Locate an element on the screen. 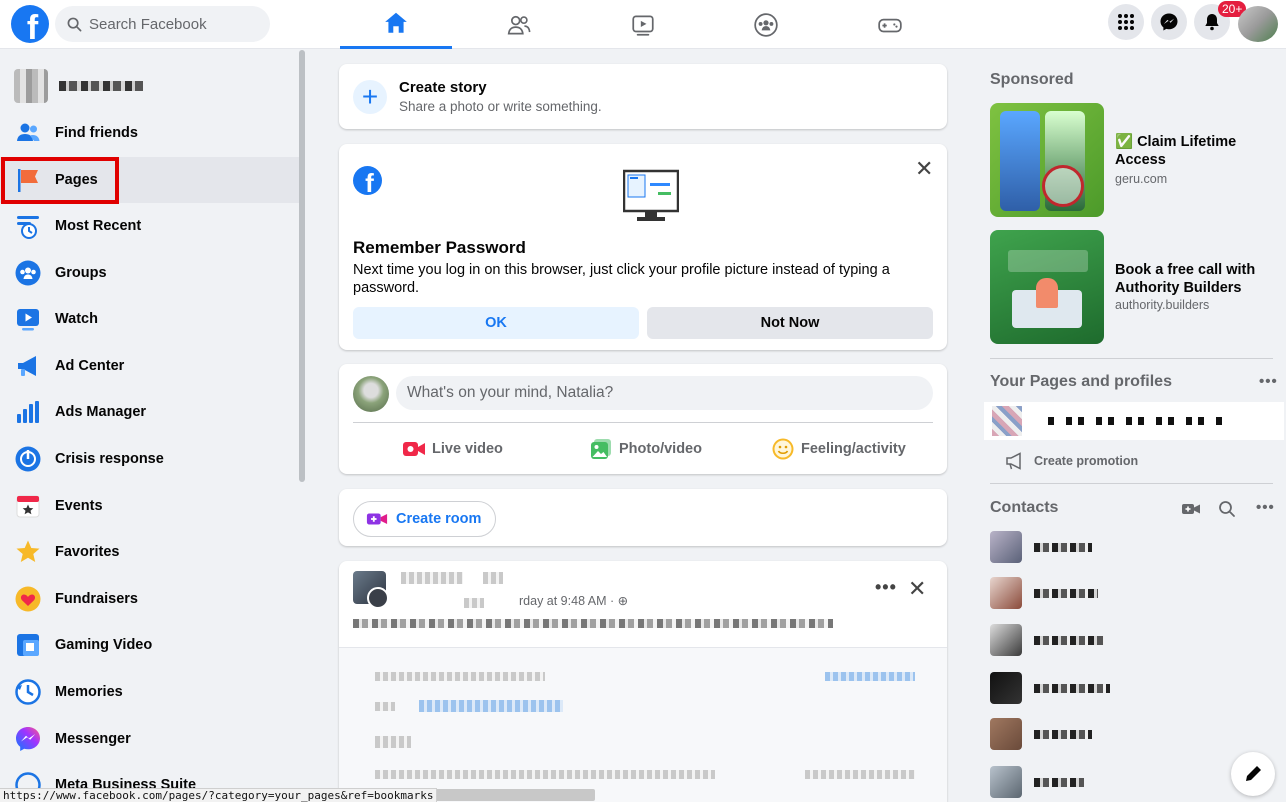 The image size is (1286, 802). facebook-logo-letter: f is located at coordinates (32, 26).